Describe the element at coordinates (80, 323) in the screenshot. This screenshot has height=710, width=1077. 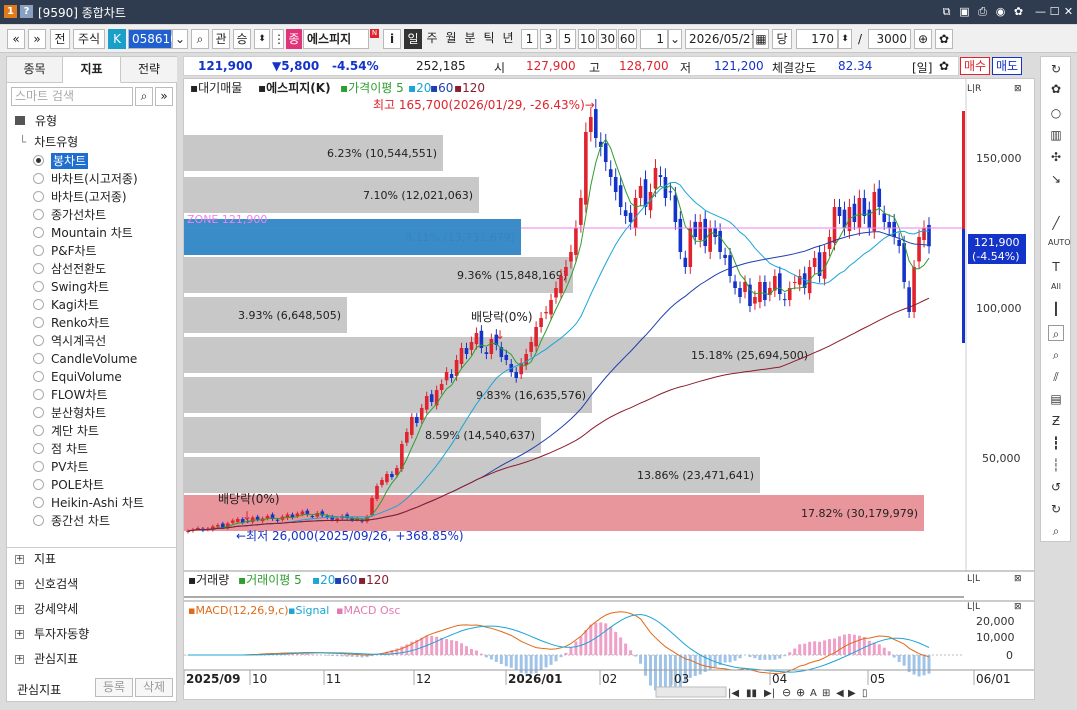
I see `chart-type-item: Renko차트` at that location.